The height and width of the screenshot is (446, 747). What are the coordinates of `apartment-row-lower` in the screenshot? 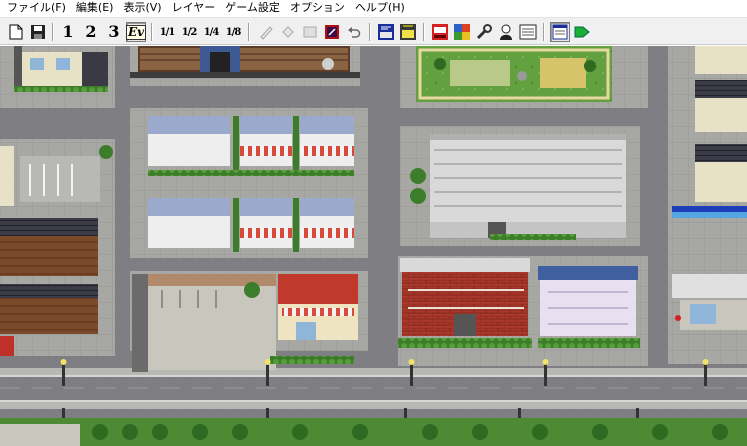 It's located at (251, 225).